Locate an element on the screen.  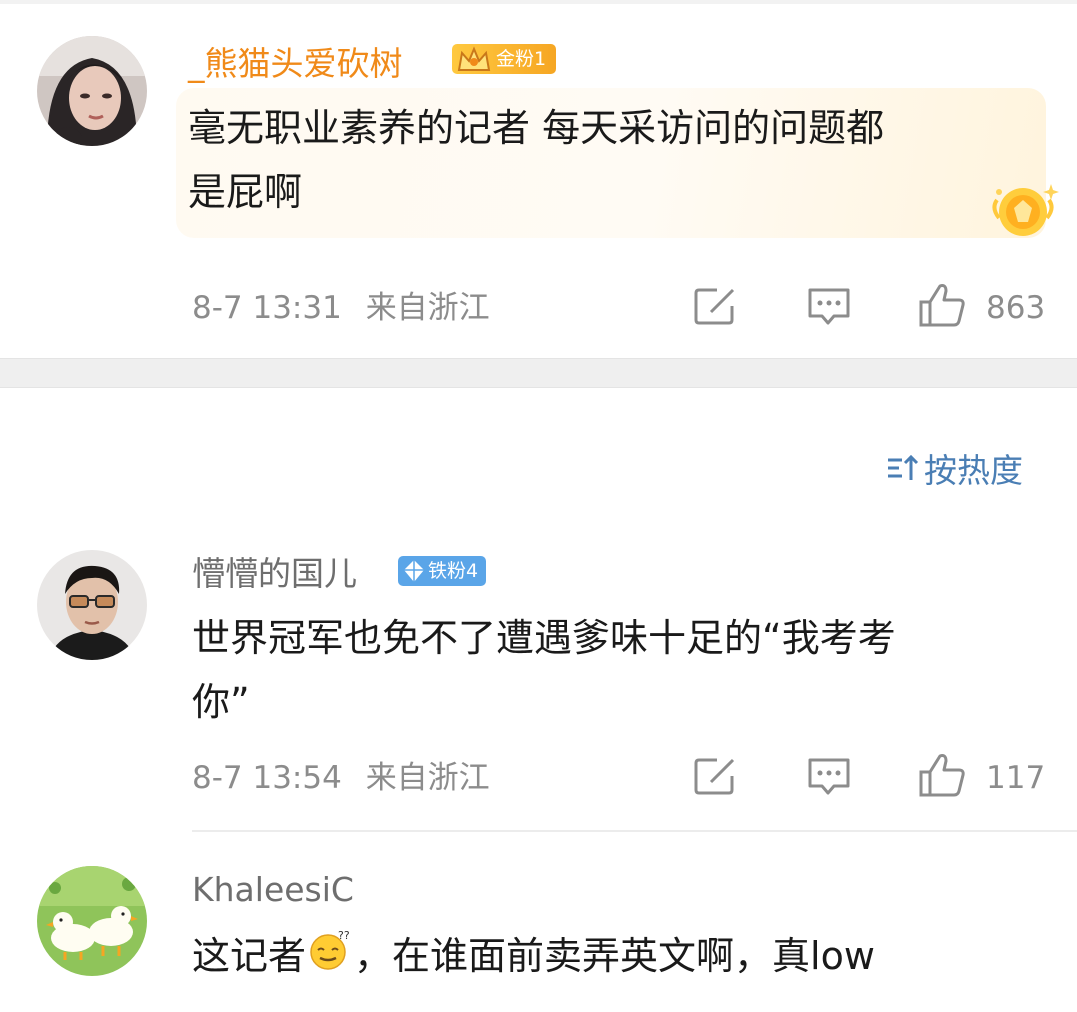
ducks-avatar-icon is located at coordinates (92, 921).